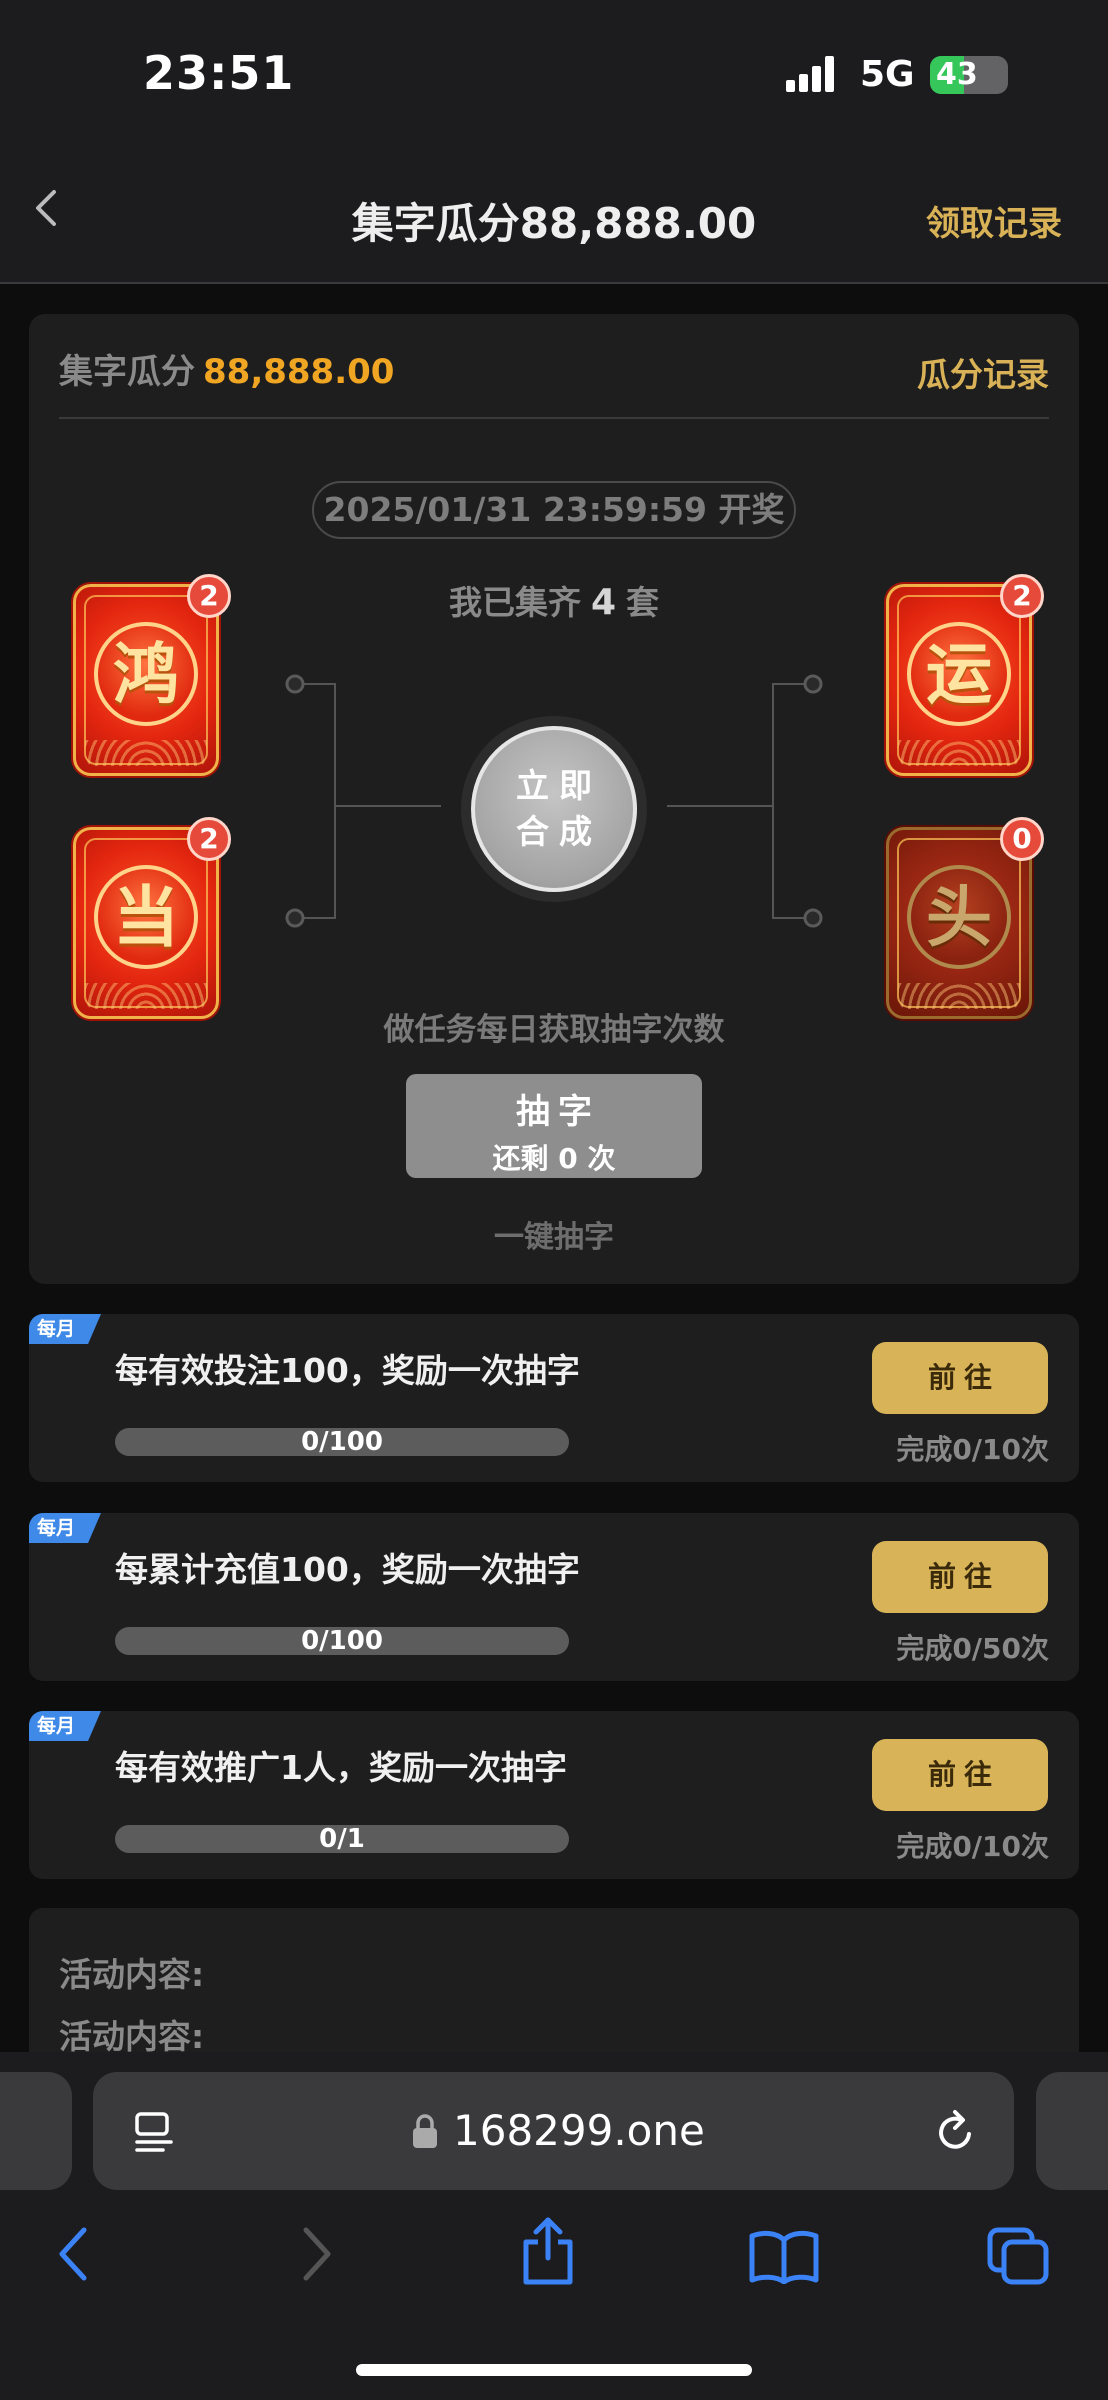 This screenshot has width=1108, height=2400. What do you see at coordinates (579, 2130) in the screenshot?
I see `url-text: 168299.one` at bounding box center [579, 2130].